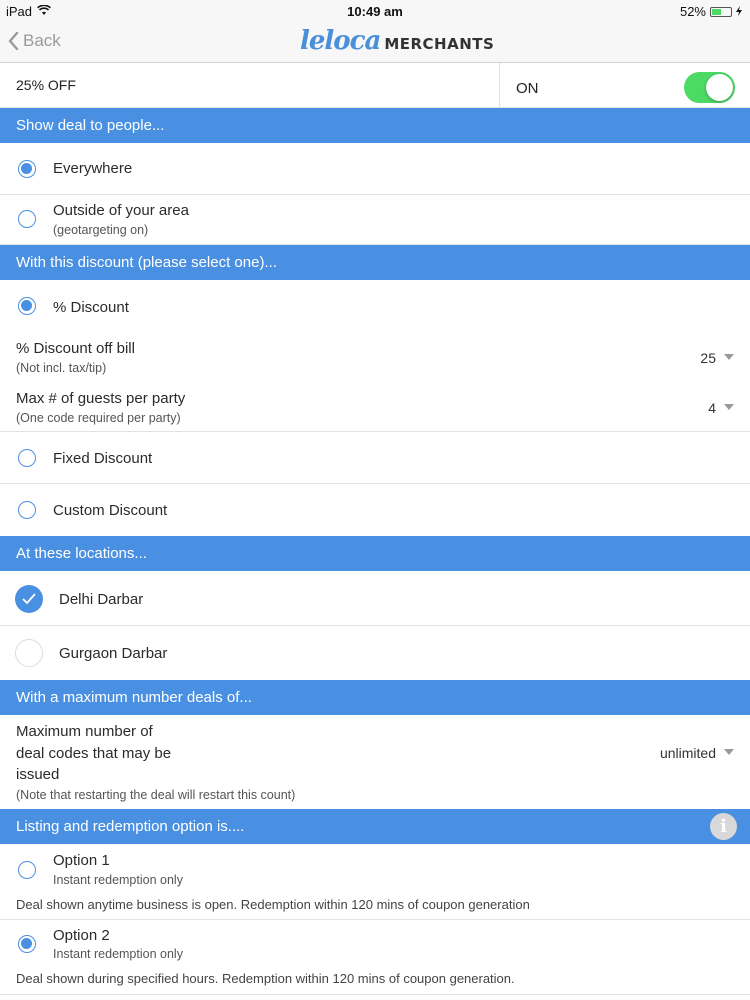 Image resolution: width=750 pixels, height=1000 pixels. What do you see at coordinates (94, 753) in the screenshot?
I see `max-codes-line-2: deal codes that may be` at bounding box center [94, 753].